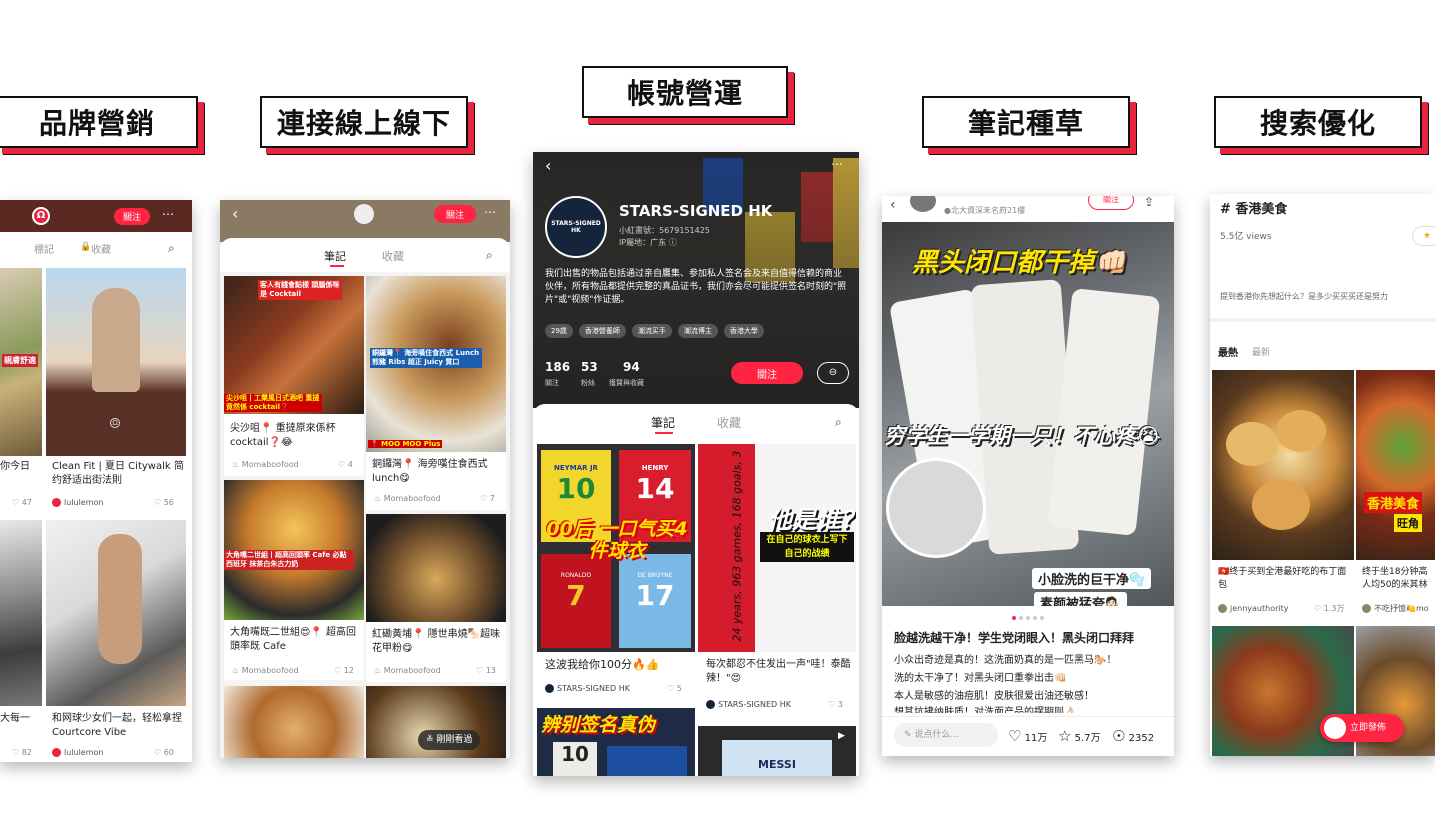  I want to click on note-overlay-text: 大角嘴二世組丨超高回頭率 Cafe 必點西班牙 抹茶白朱古力奶, so click(289, 560).